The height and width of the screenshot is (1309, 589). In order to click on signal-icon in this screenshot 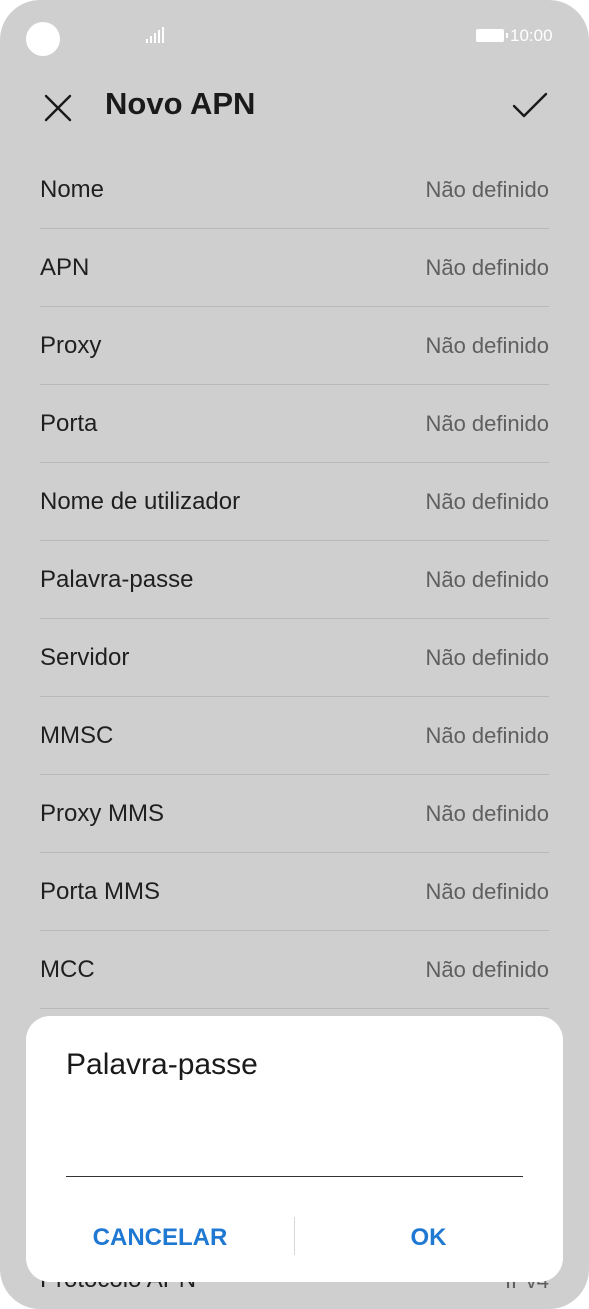, I will do `click(157, 35)`.